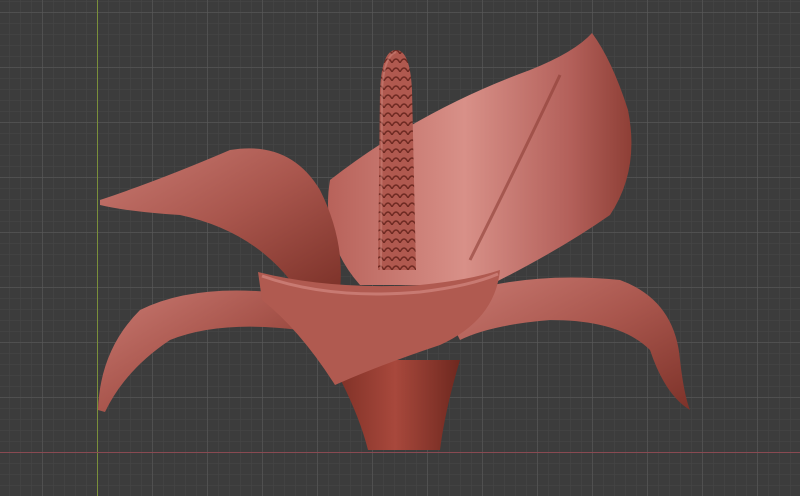  I want to click on petal-upper-left, so click(220, 219).